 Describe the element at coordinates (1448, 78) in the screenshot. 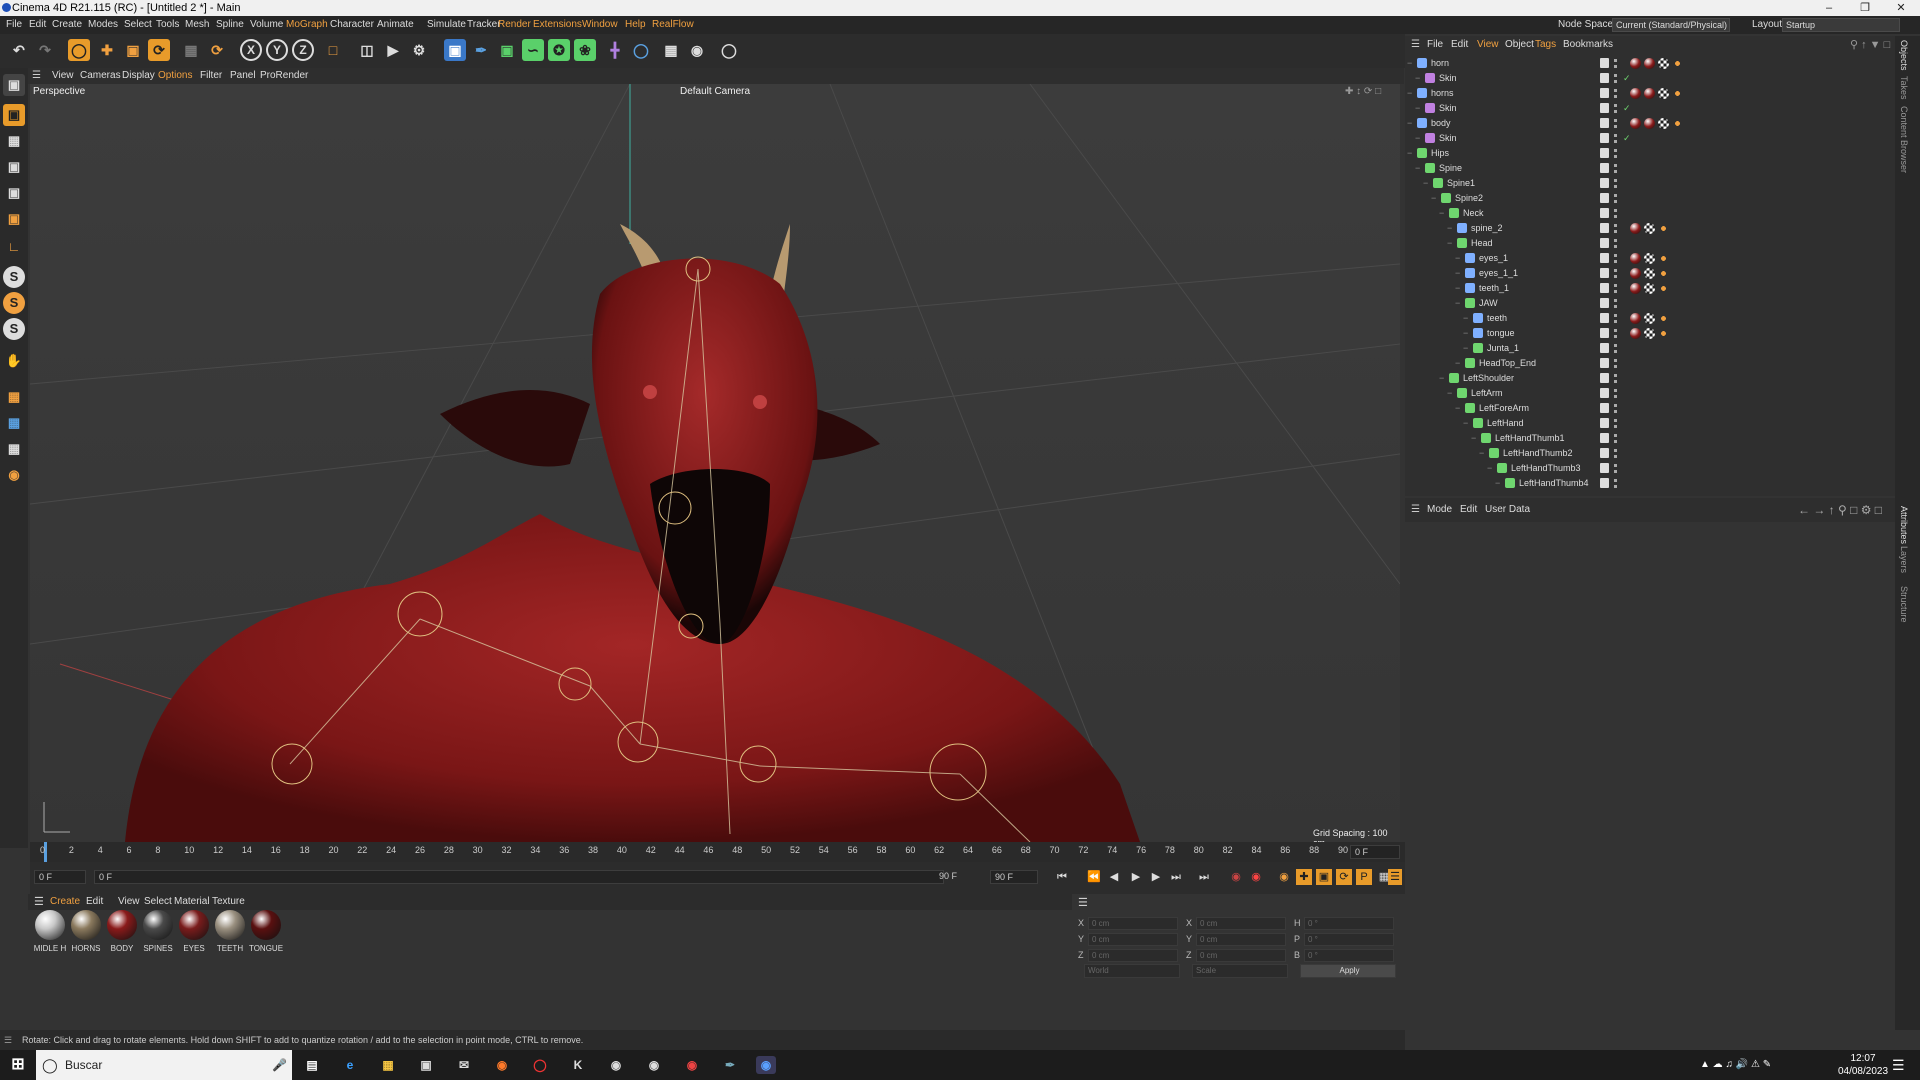

I see `object-name: Skin` at that location.